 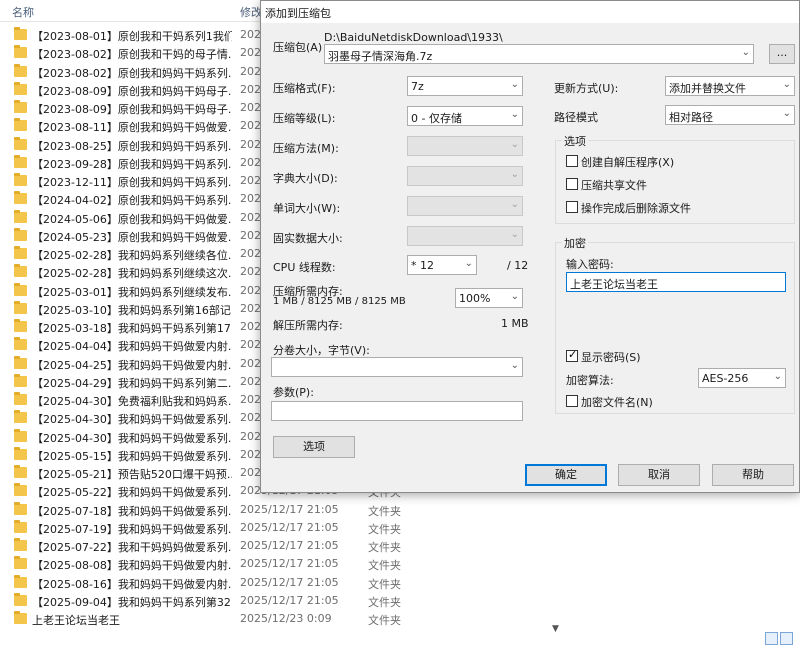 I want to click on word-label: 单词大小(W):, so click(x=307, y=208).